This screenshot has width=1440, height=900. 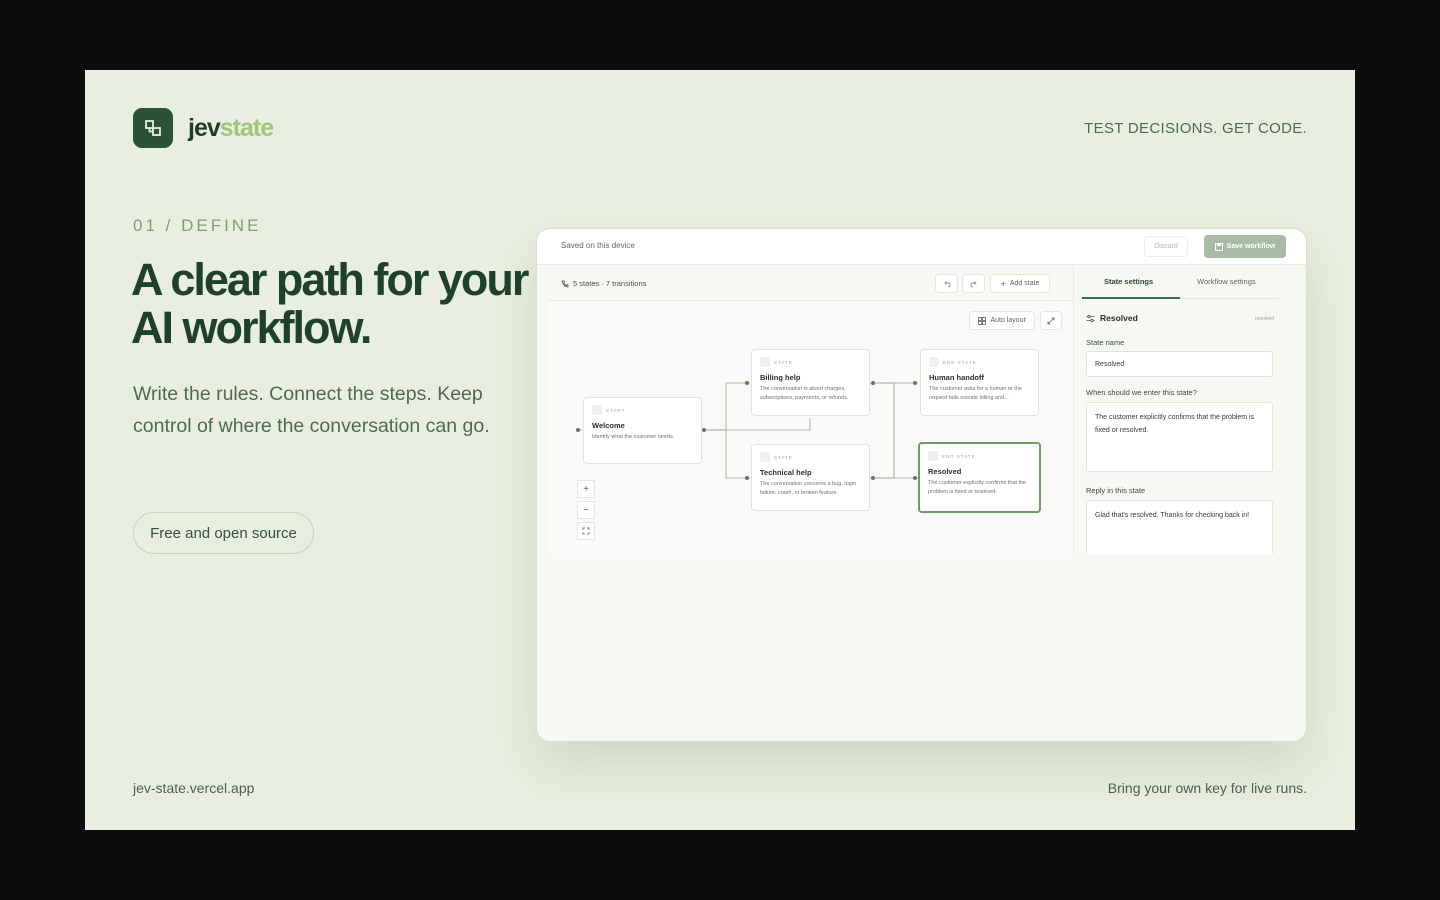 I want to click on auto-layout-button: Auto layout, so click(x=1002, y=320).